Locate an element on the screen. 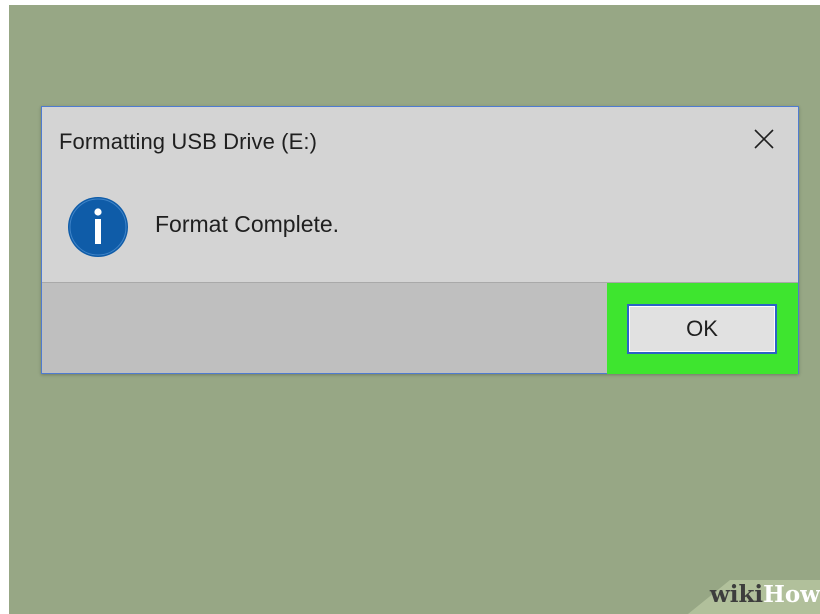 The height and width of the screenshot is (614, 820). watermark-text: wikiHow is located at coordinates (765, 594).